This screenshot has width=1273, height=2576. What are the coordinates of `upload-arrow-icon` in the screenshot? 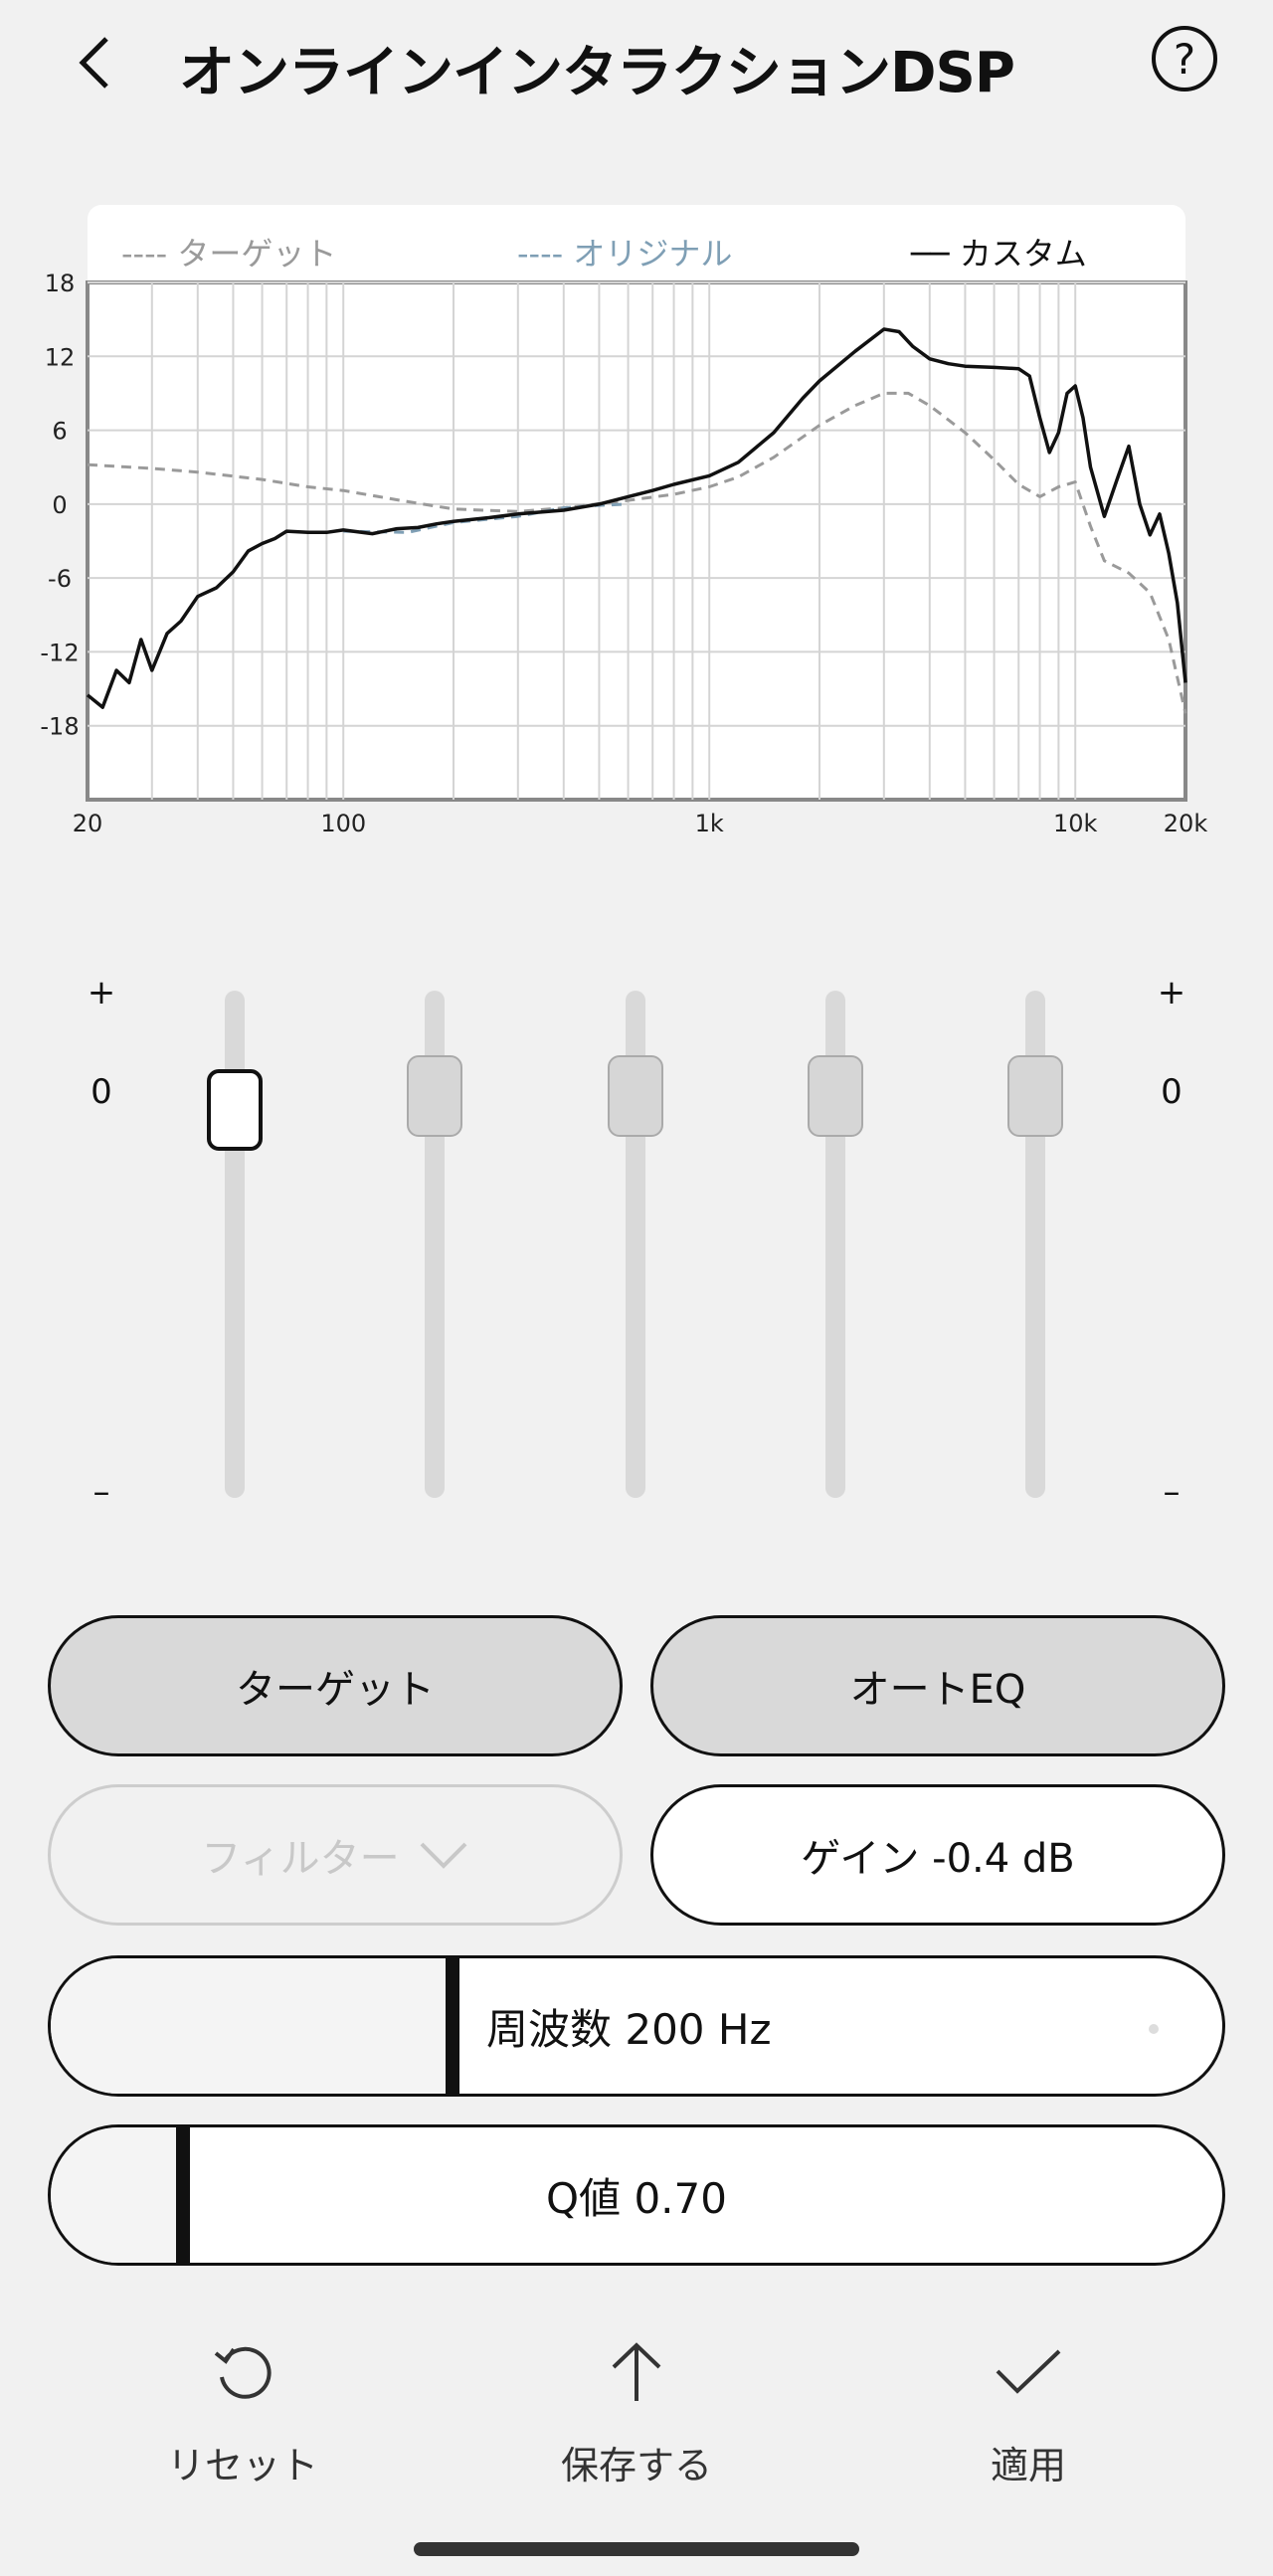 It's located at (636, 2371).